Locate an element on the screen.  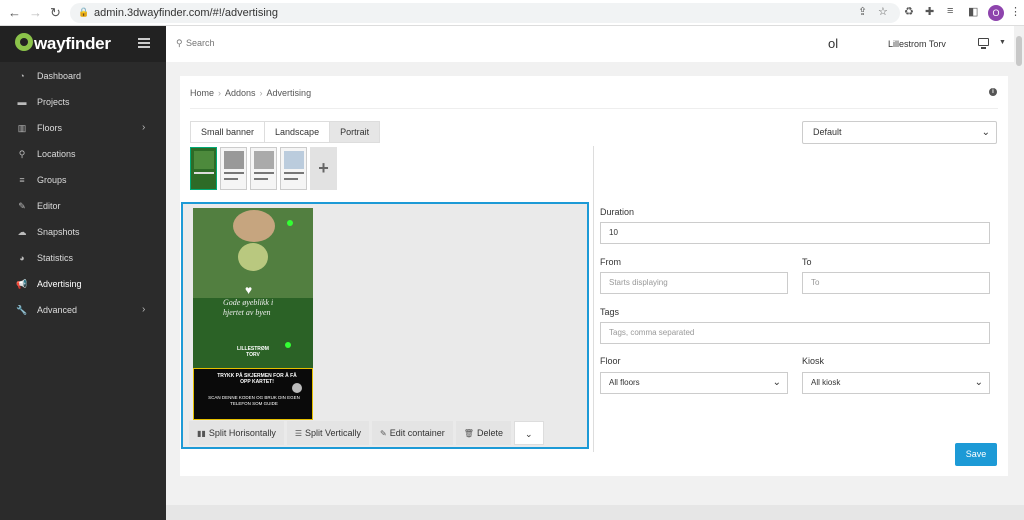
edit-container-button: ✎ Edit container is located at coordinates (412, 433).